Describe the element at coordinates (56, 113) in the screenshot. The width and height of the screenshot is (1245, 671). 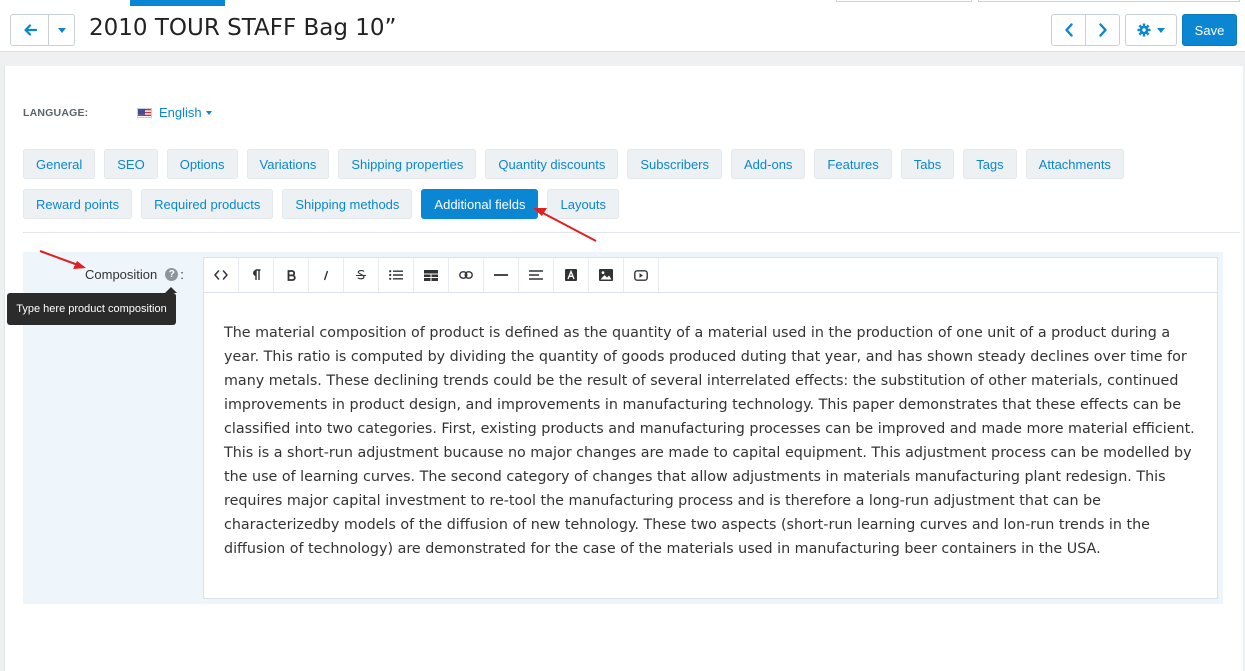
I see `language-label: LANGUAGE:` at that location.